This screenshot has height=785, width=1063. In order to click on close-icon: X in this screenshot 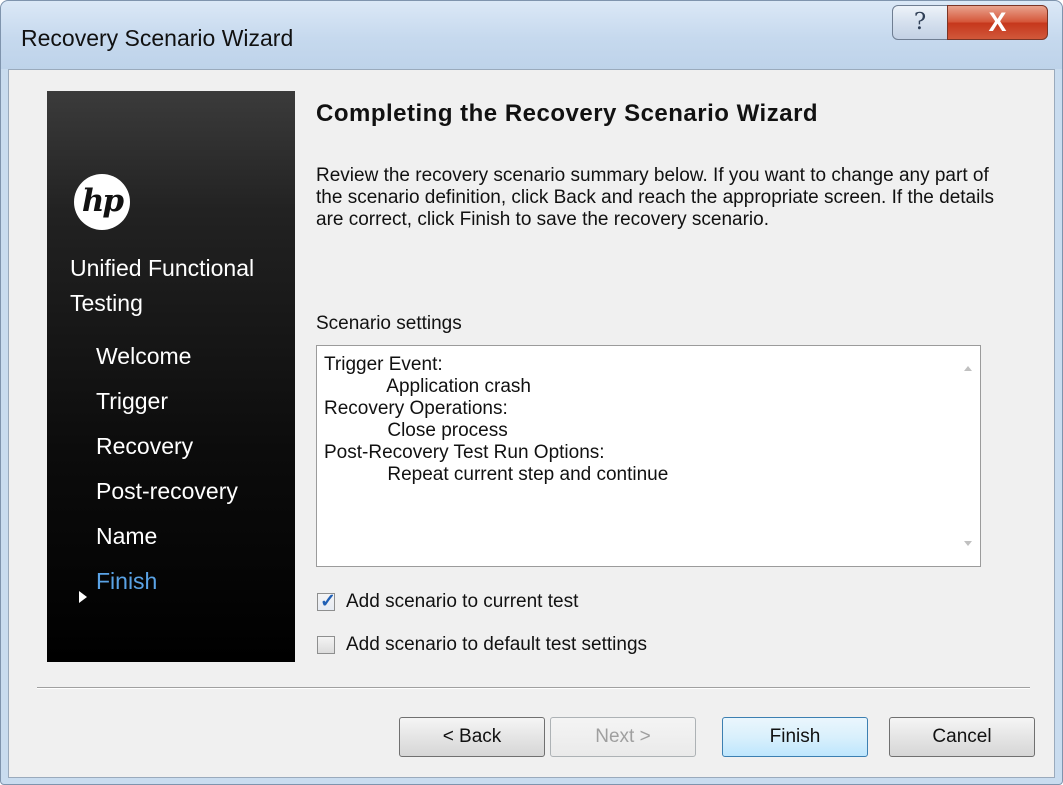, I will do `click(997, 22)`.